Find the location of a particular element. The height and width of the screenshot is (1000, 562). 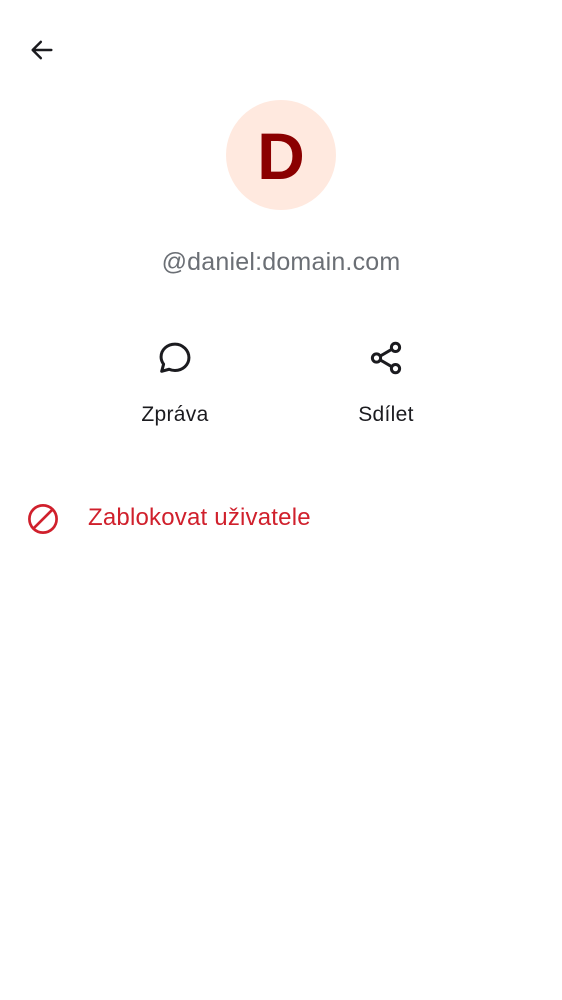

back-button is located at coordinates (42, 50).